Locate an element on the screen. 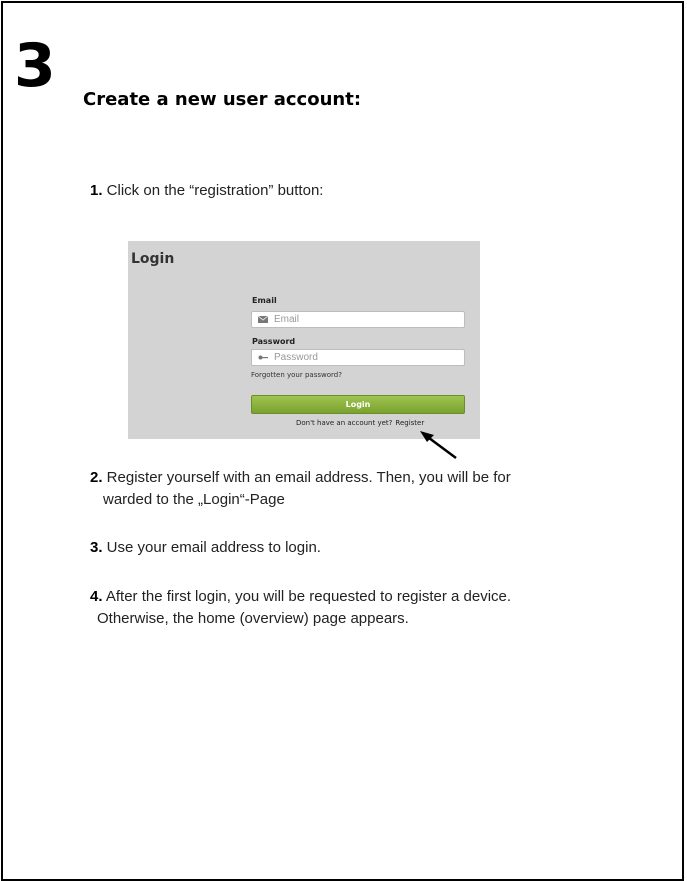  email-label: Email is located at coordinates (264, 300).